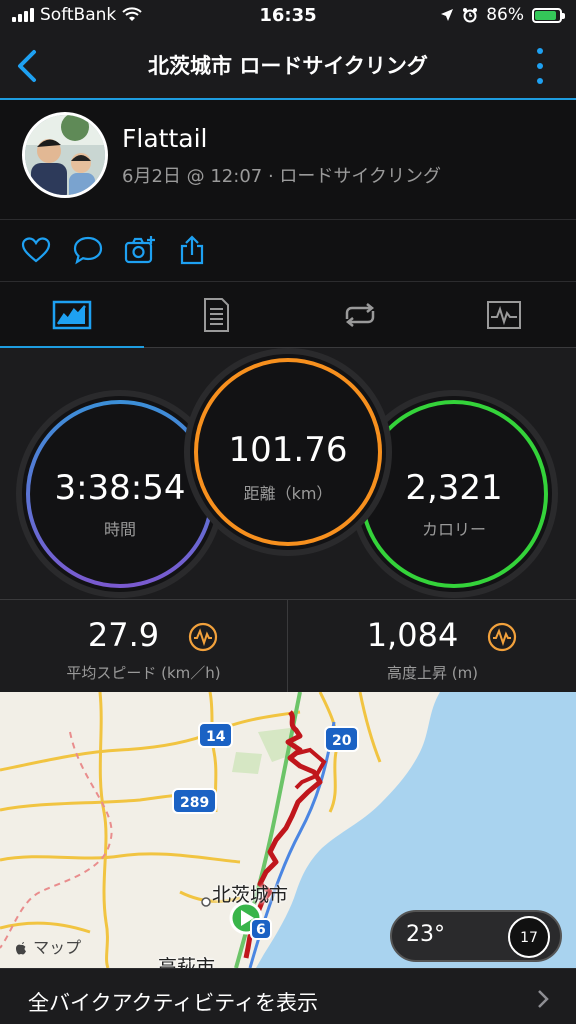 The width and height of the screenshot is (576, 1024). I want to click on document-list-icon, so click(216, 315).